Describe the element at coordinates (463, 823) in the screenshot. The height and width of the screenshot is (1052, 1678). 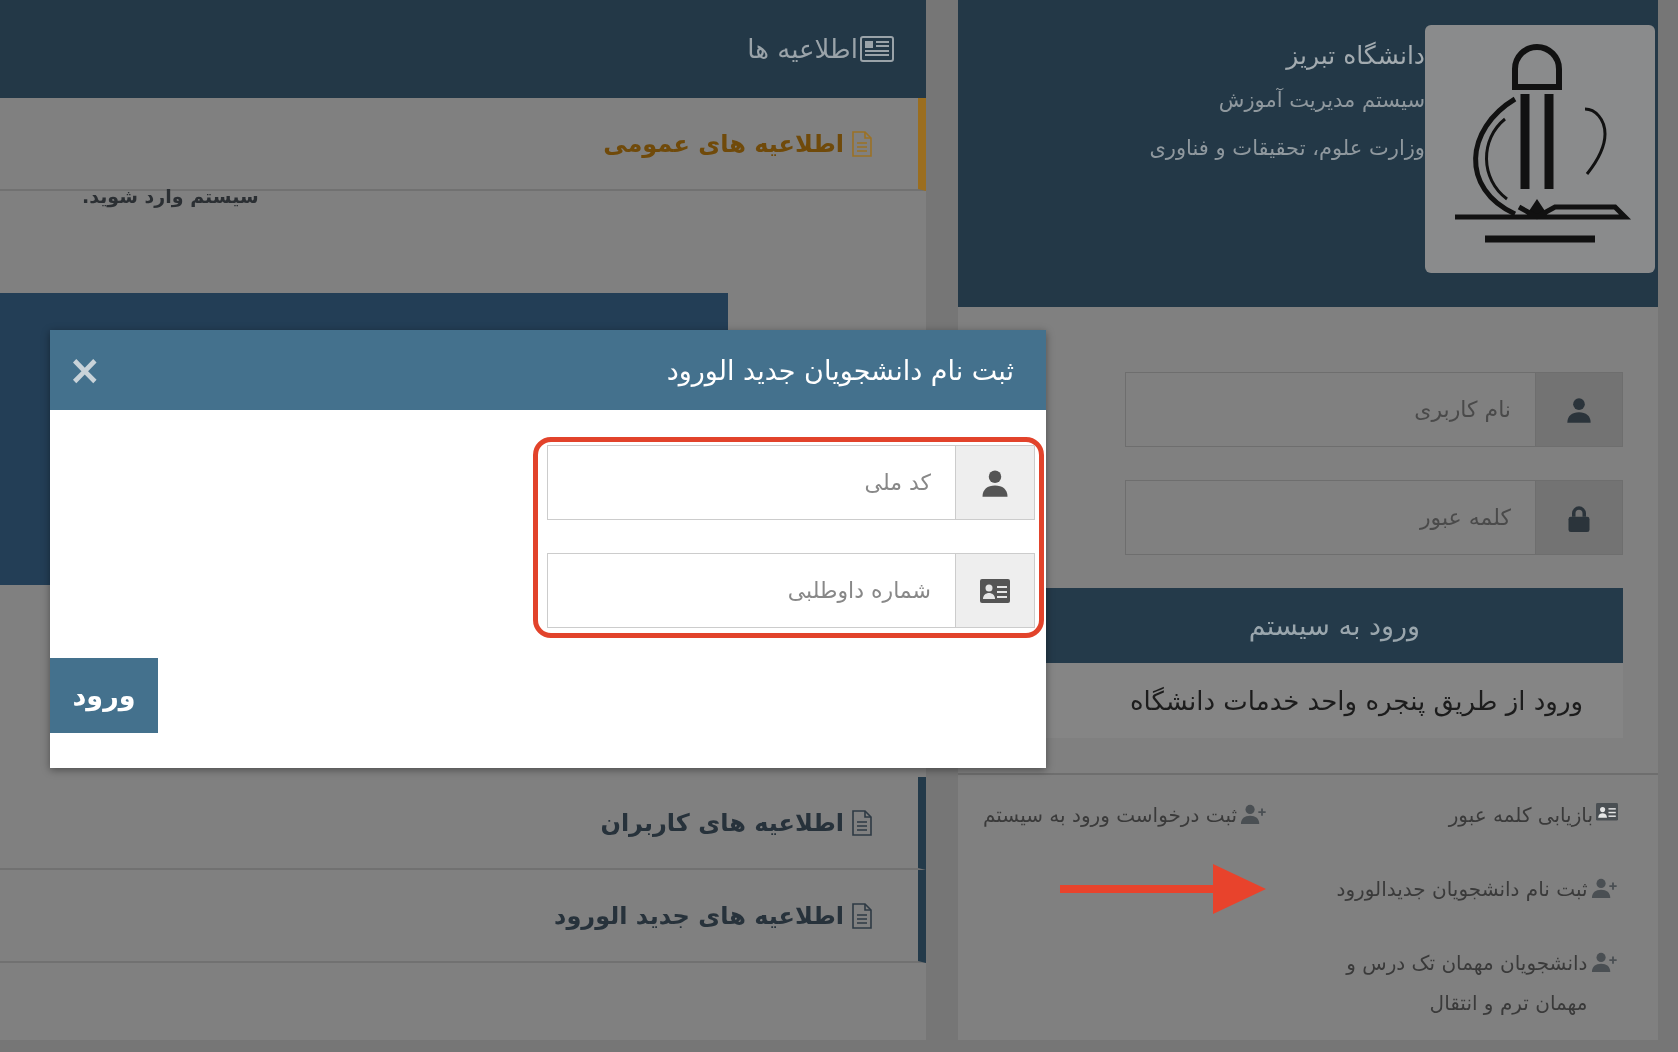
I see `accordion-item: اطلاعیه های کاربران` at that location.